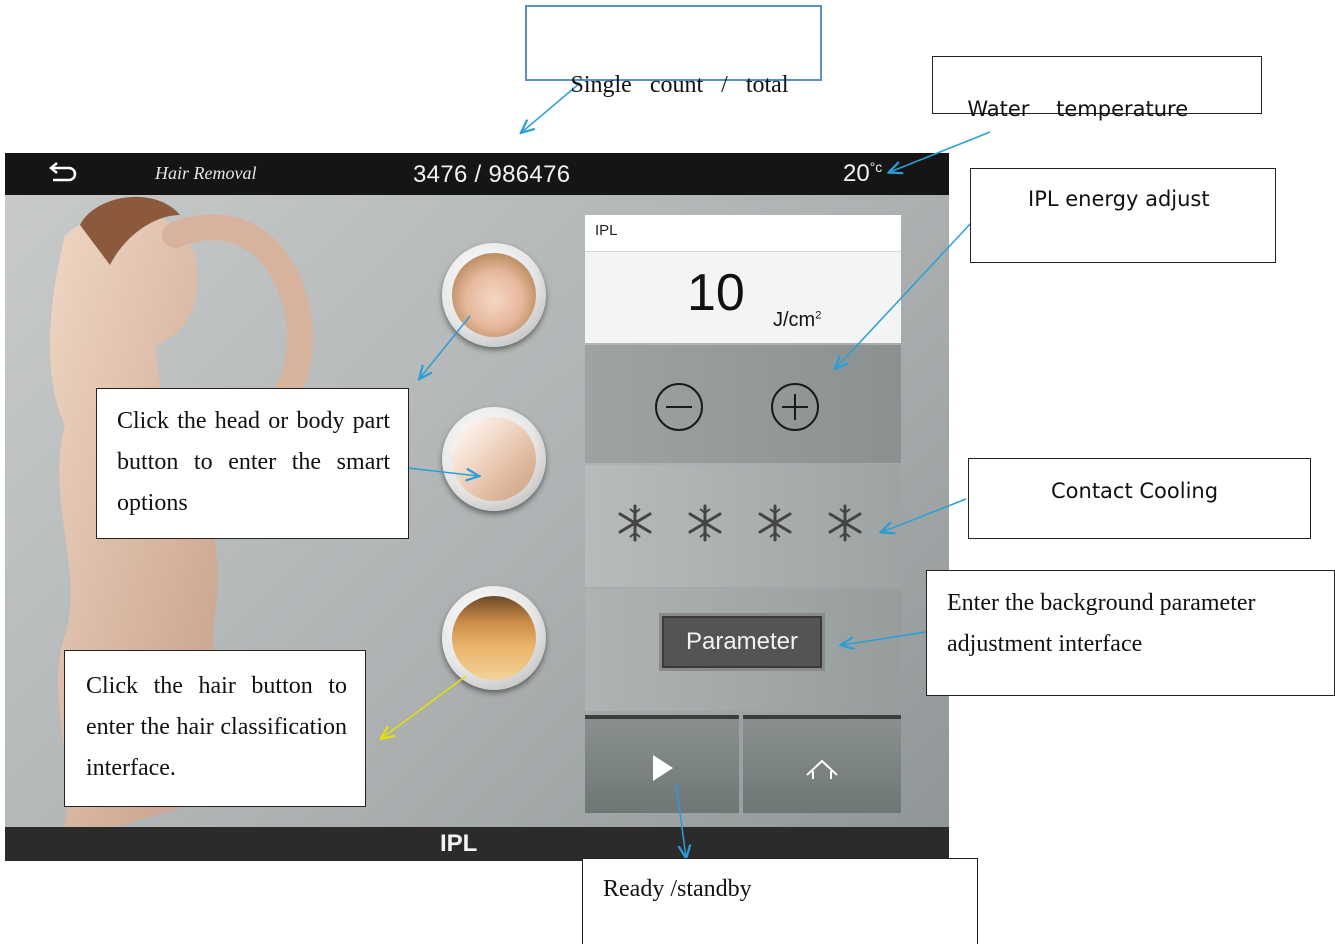  I want to click on callout-single-count: Single count / total, so click(673, 51).